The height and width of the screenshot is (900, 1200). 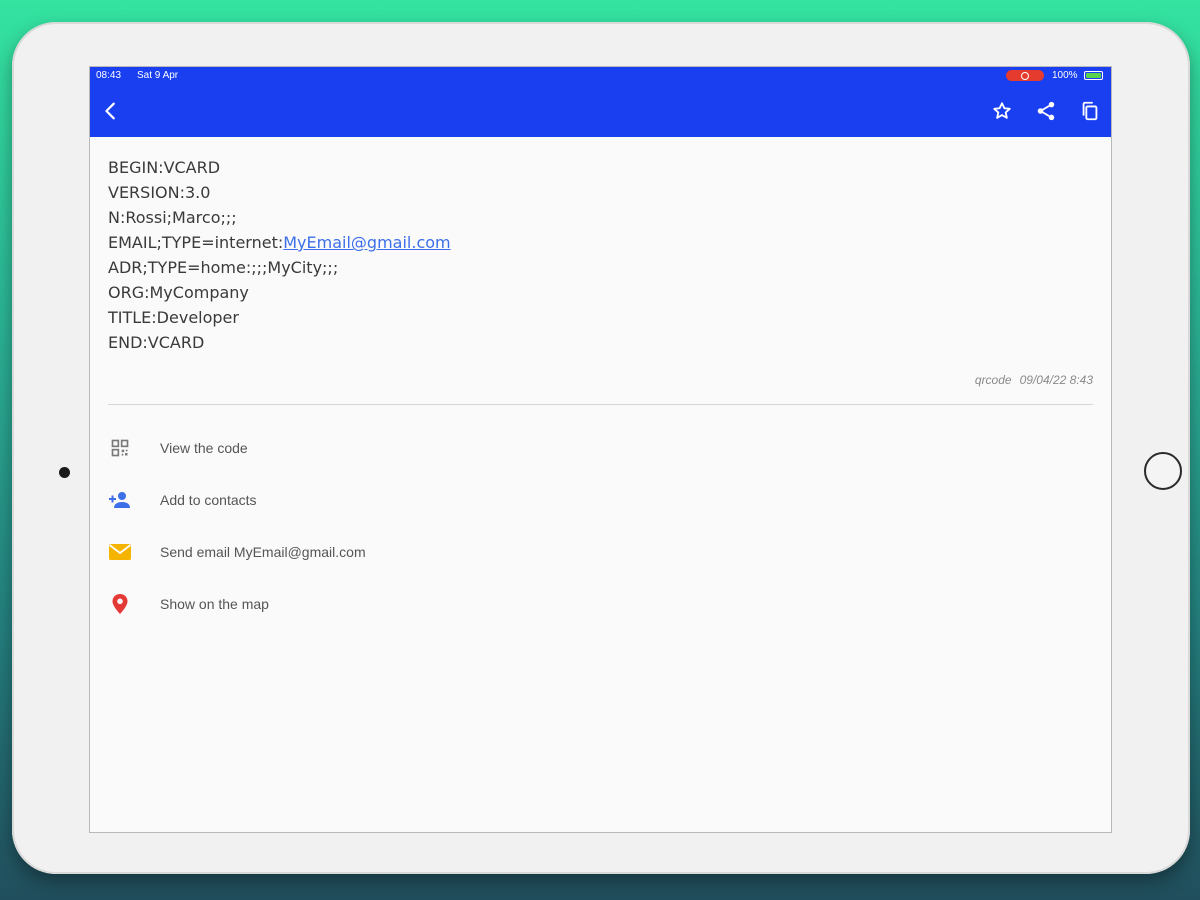 What do you see at coordinates (159, 192) in the screenshot?
I see `vcard-line: VERSION:3.0` at bounding box center [159, 192].